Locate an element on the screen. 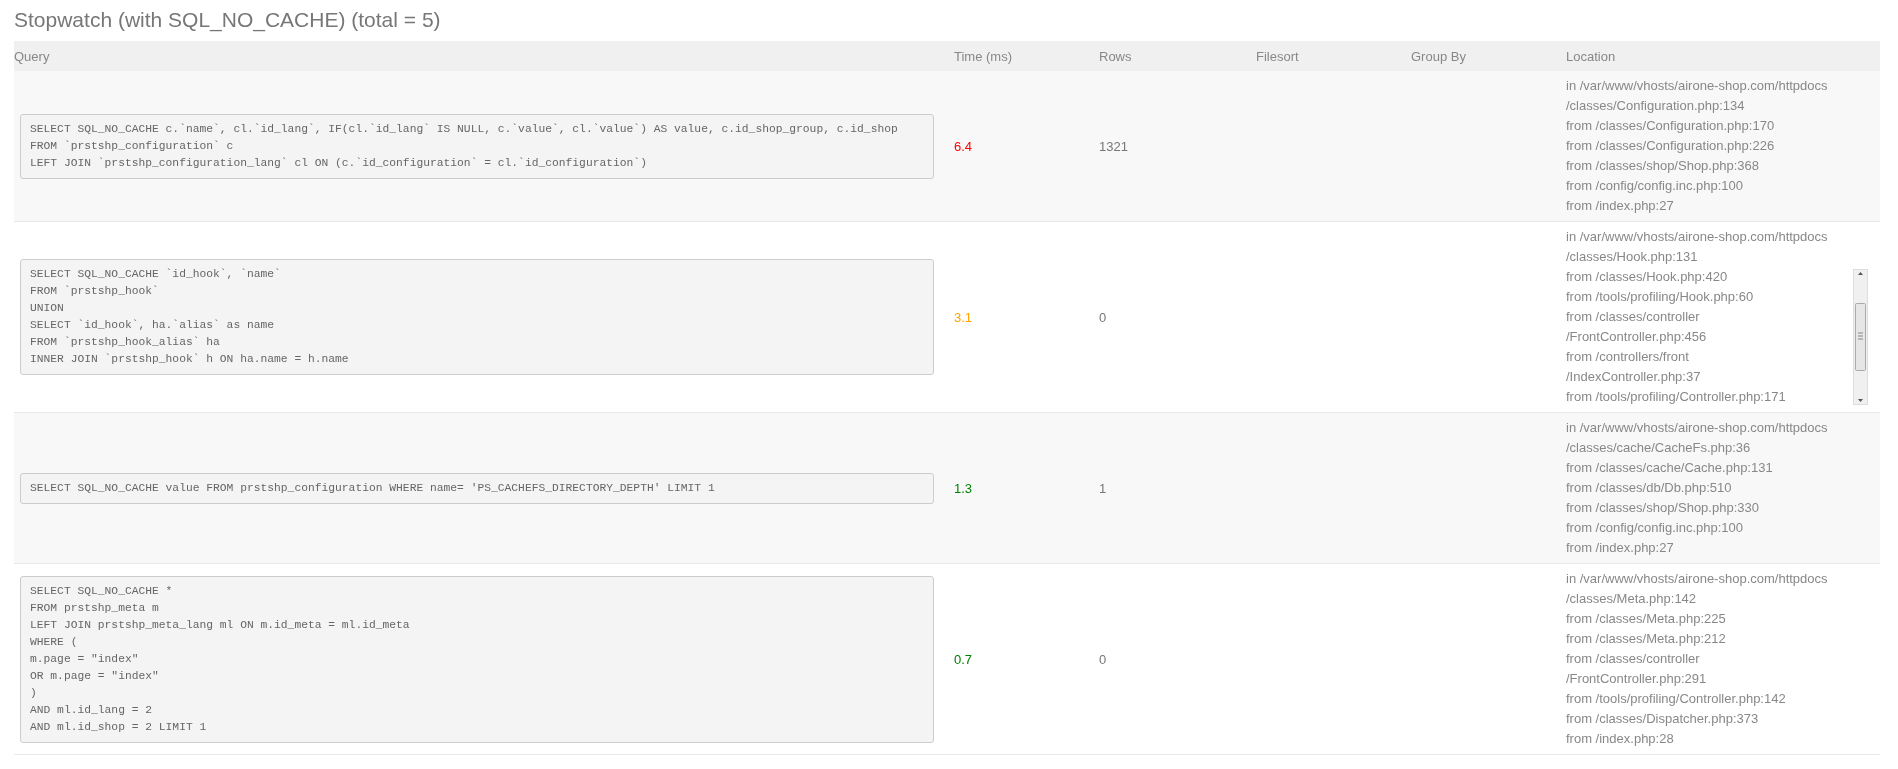 The image size is (1898, 769). column-header: Query is located at coordinates (32, 56).